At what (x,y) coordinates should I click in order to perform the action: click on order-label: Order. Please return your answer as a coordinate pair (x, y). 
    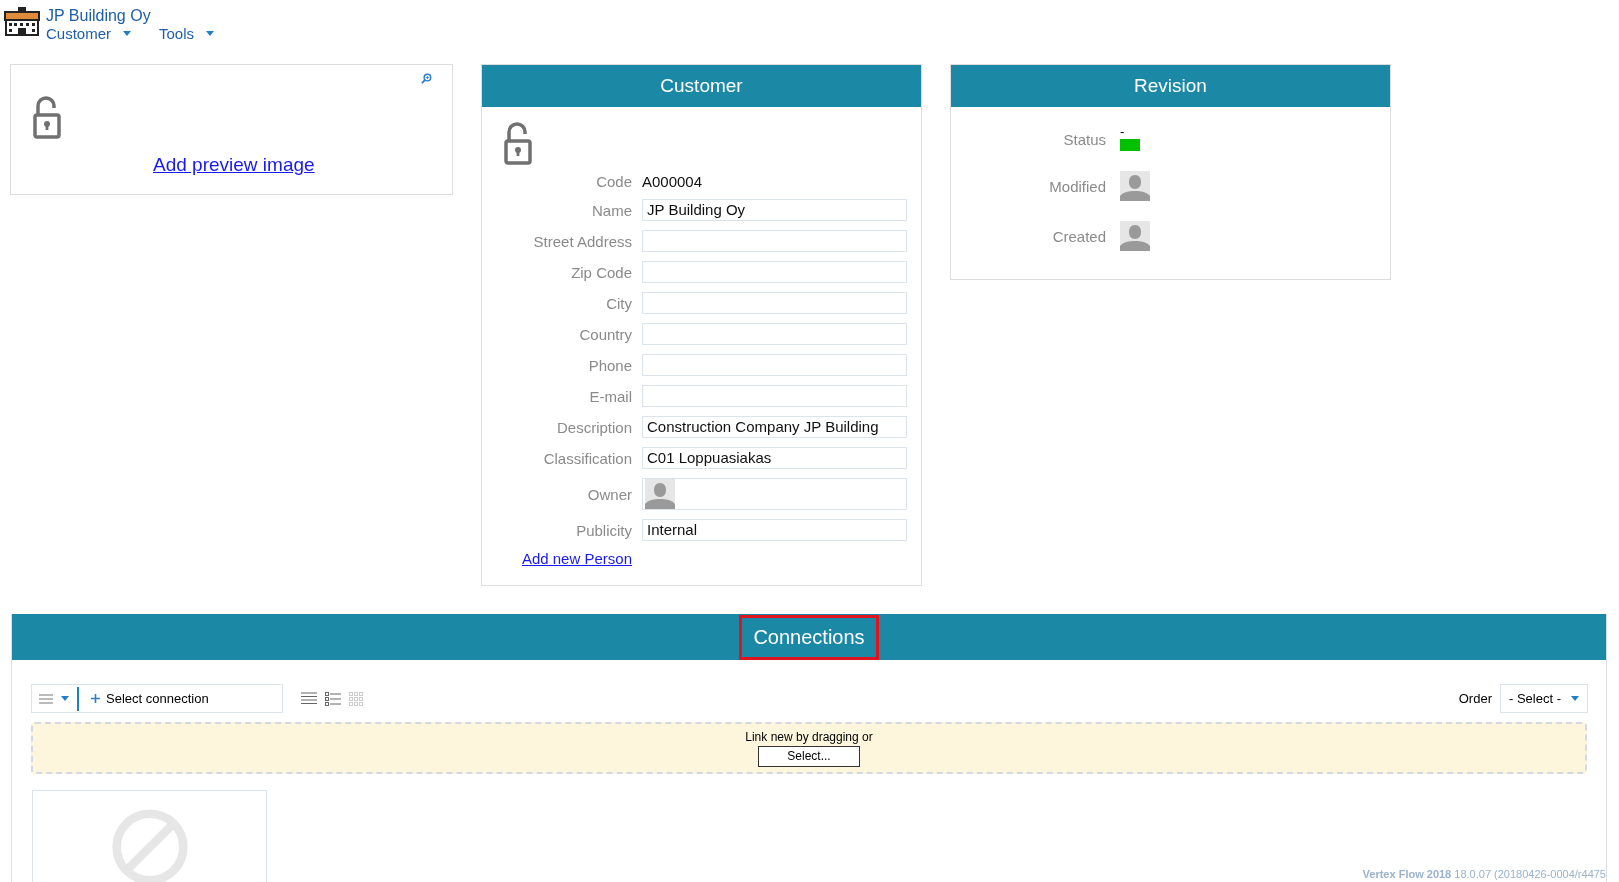
    Looking at the image, I should click on (1475, 698).